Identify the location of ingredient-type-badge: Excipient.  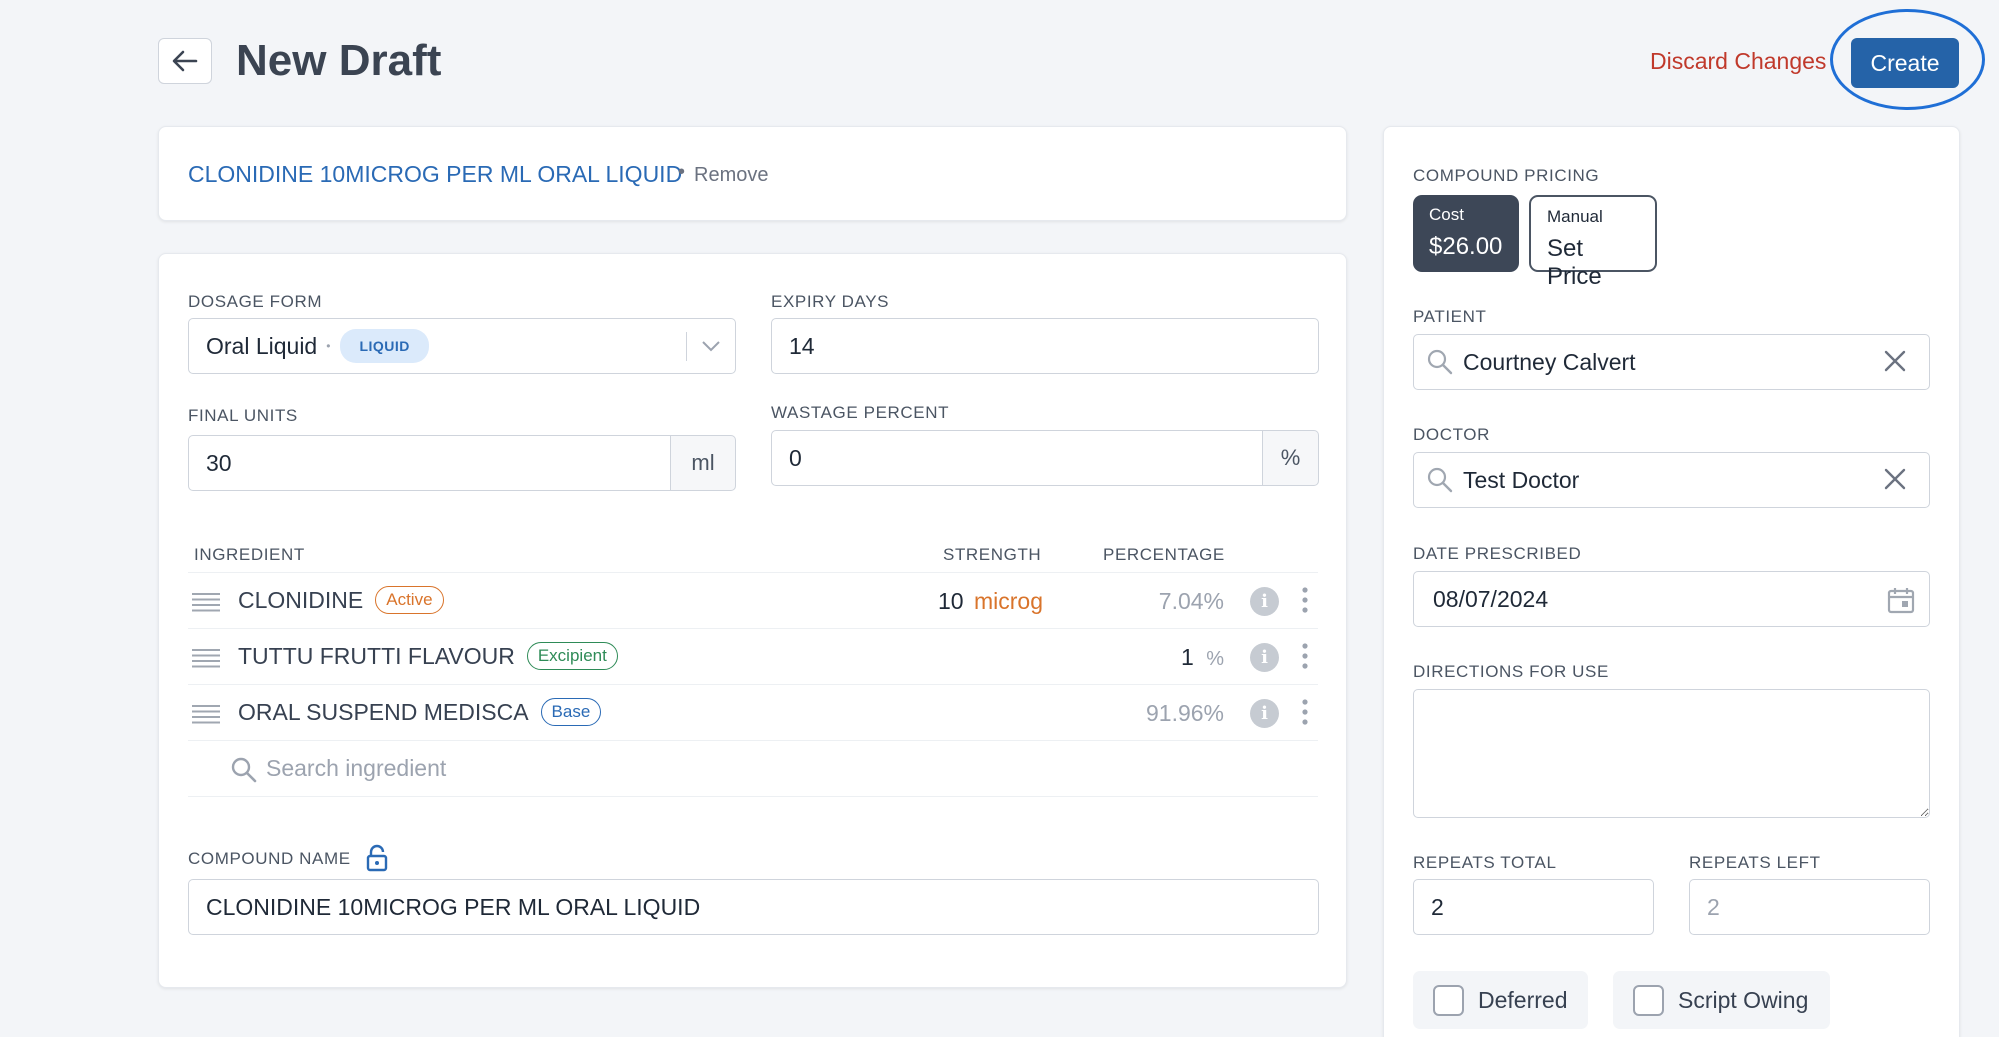
(572, 656).